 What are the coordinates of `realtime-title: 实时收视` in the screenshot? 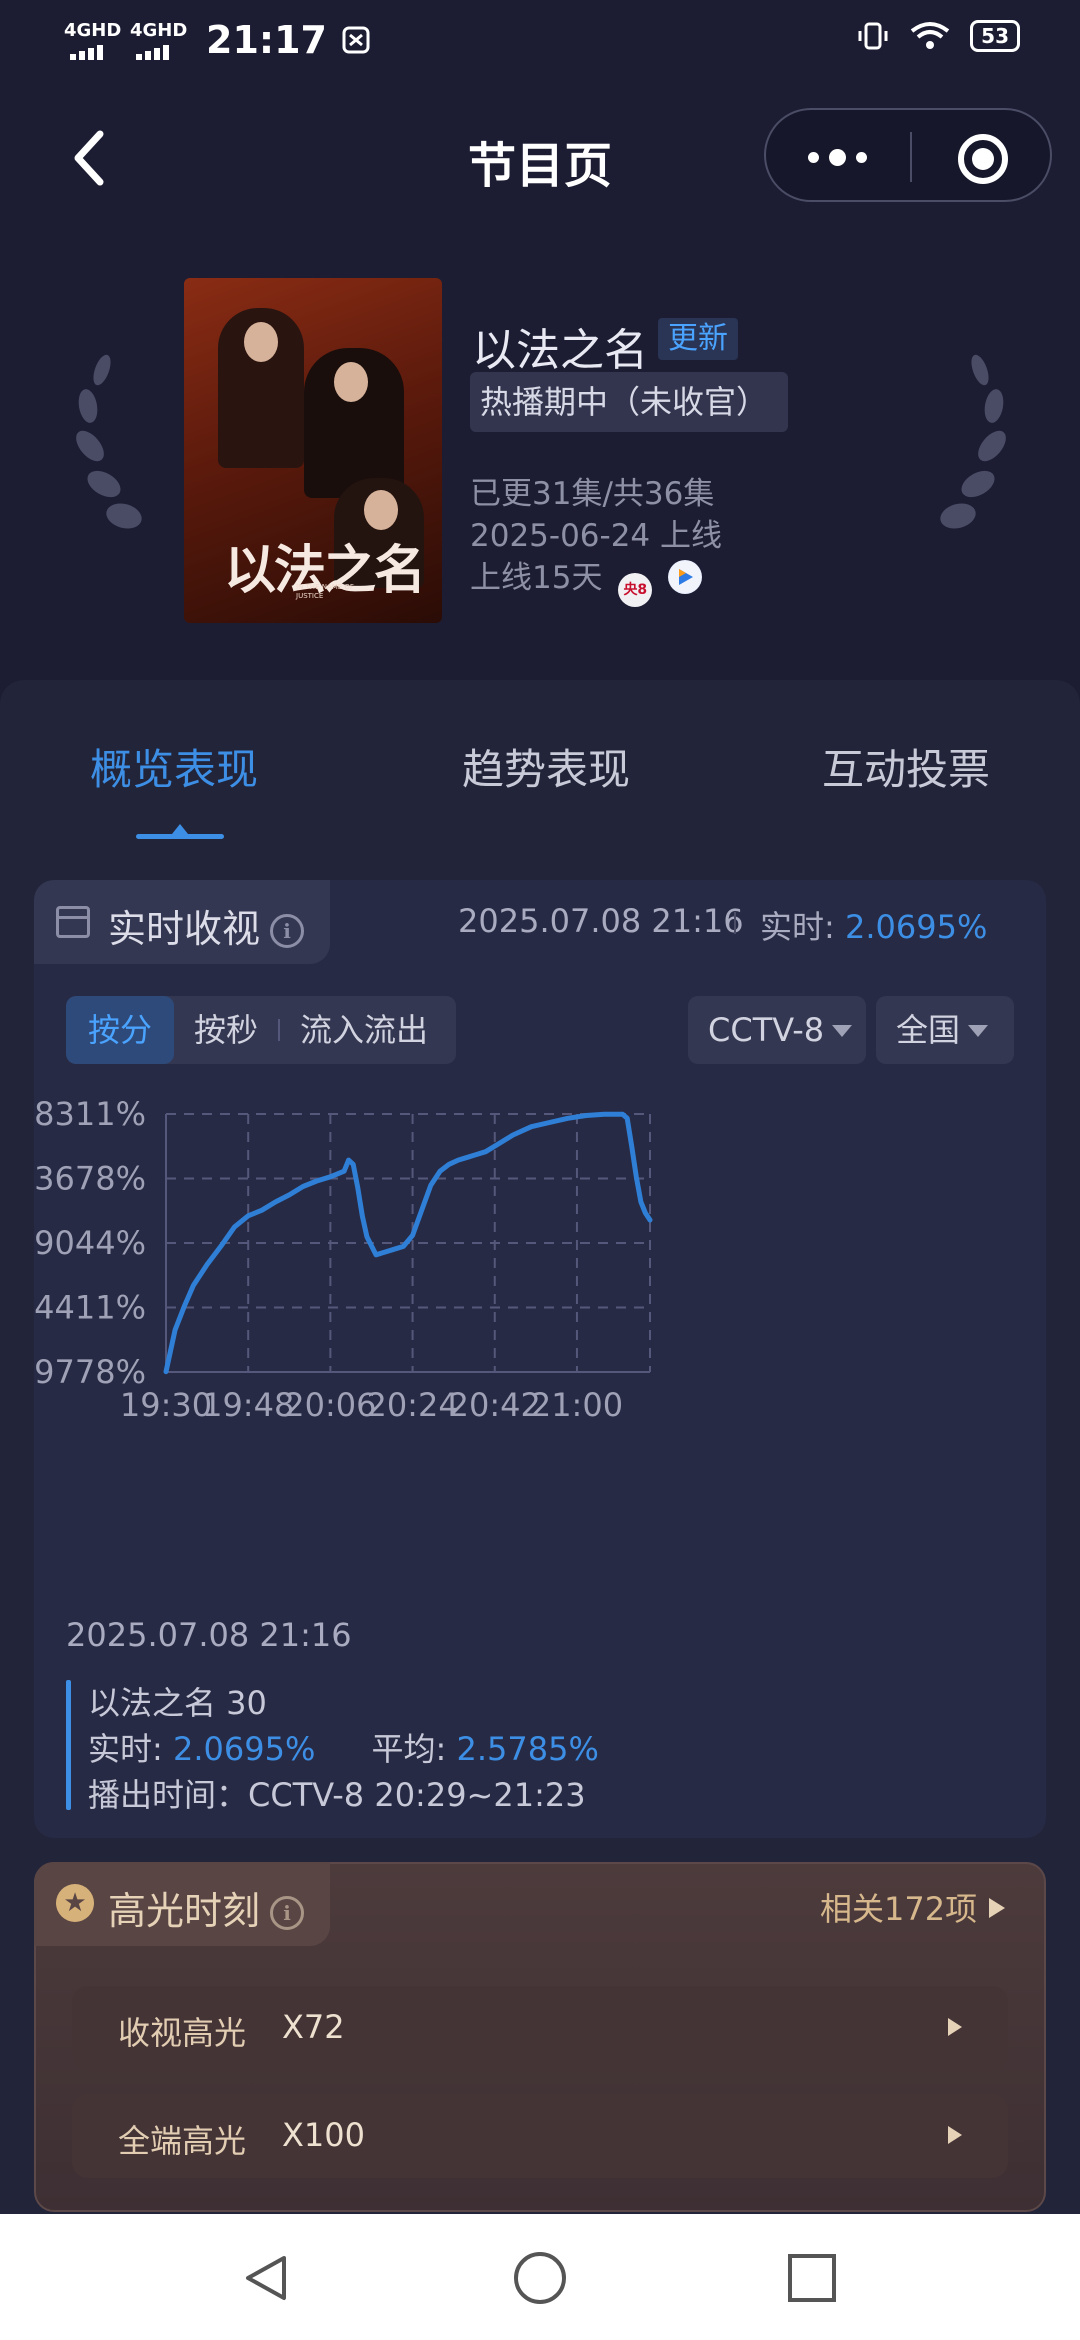 It's located at (184, 929).